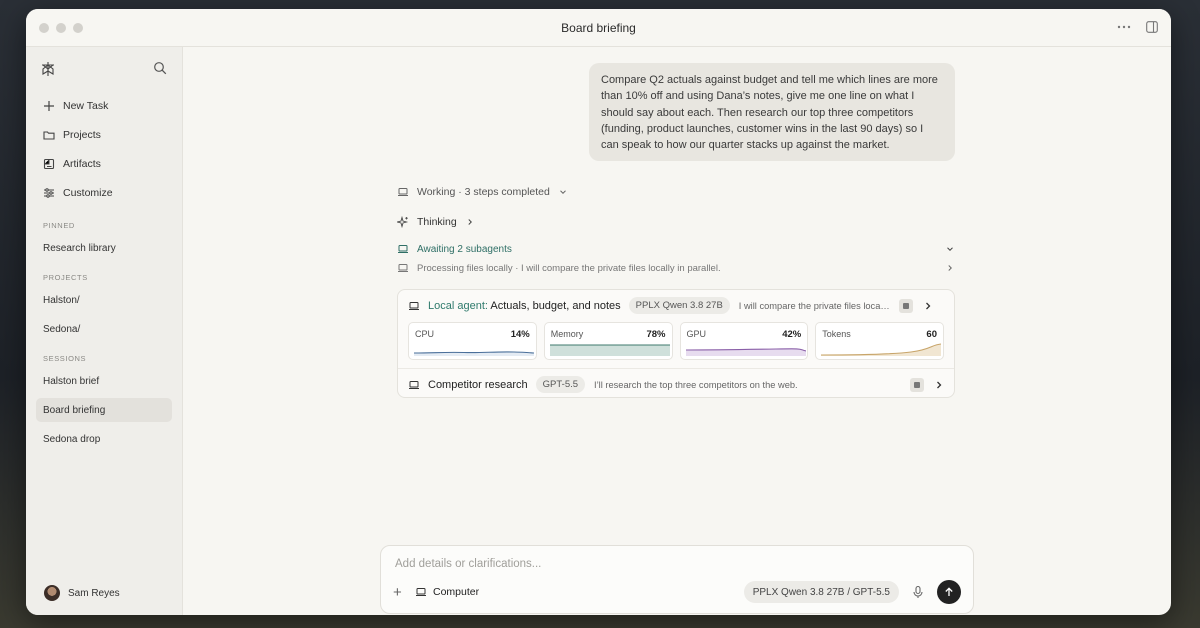 Image resolution: width=1200 pixels, height=628 pixels. What do you see at coordinates (560, 384) in the screenshot?
I see `competitor-agent-model-badge: GPT-5.5` at bounding box center [560, 384].